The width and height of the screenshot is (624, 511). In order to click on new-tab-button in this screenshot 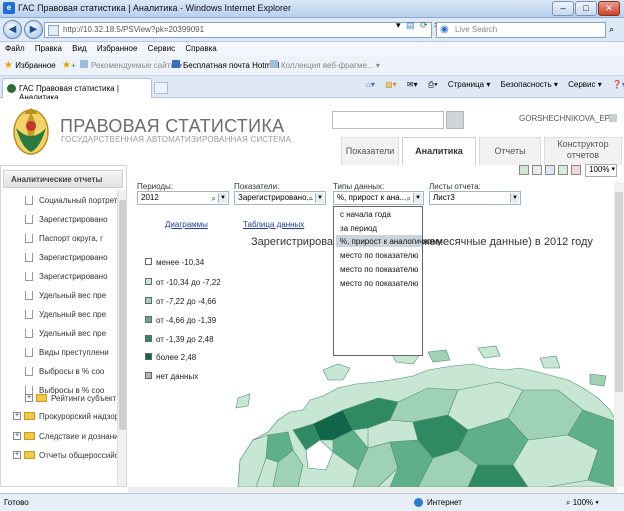, I will do `click(161, 88)`.